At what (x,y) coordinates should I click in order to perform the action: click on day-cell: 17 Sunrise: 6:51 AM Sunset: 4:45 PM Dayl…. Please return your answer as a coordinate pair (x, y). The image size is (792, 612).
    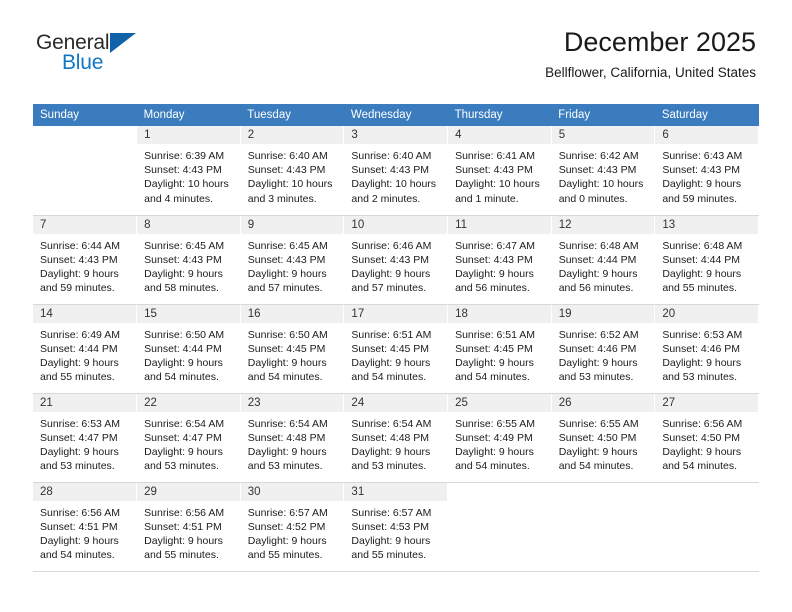
    Looking at the image, I should click on (396, 349).